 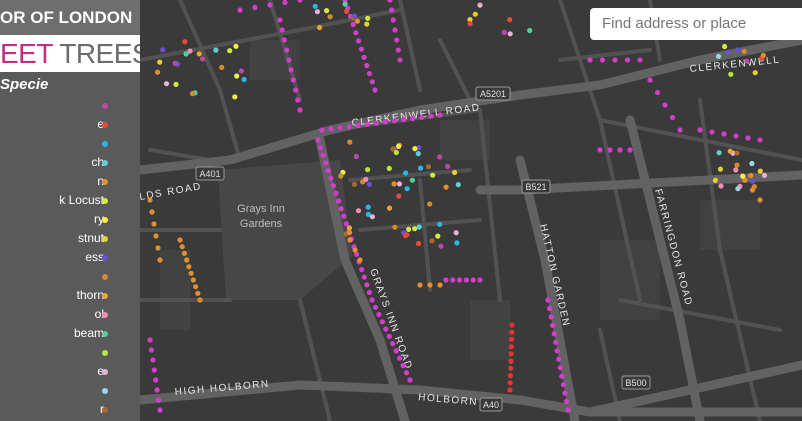 I want to click on search-input, so click(x=696, y=24).